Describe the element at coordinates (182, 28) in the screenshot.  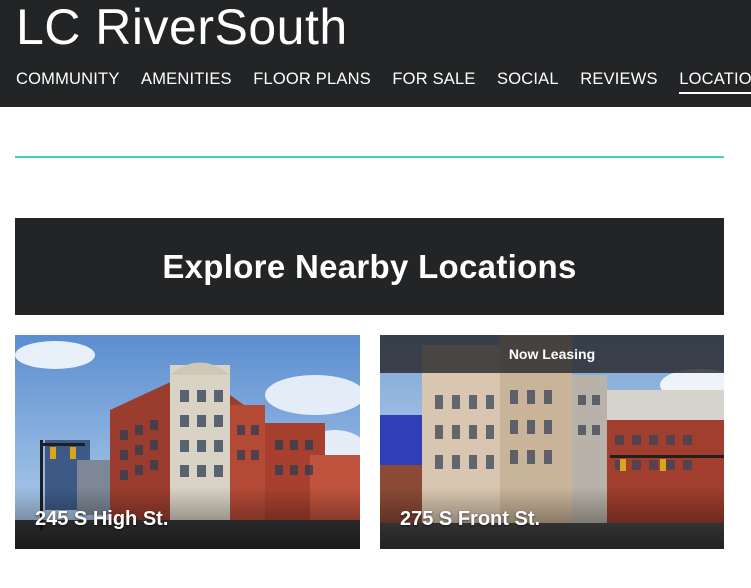
I see `site-title: LC RiverSouth` at that location.